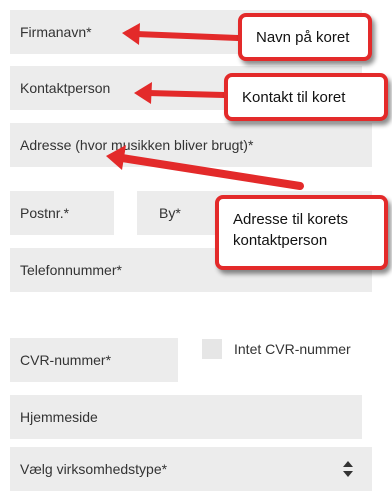 The height and width of the screenshot is (493, 392). Describe the element at coordinates (65, 88) in the screenshot. I see `contact-person-label: Kontaktperson` at that location.